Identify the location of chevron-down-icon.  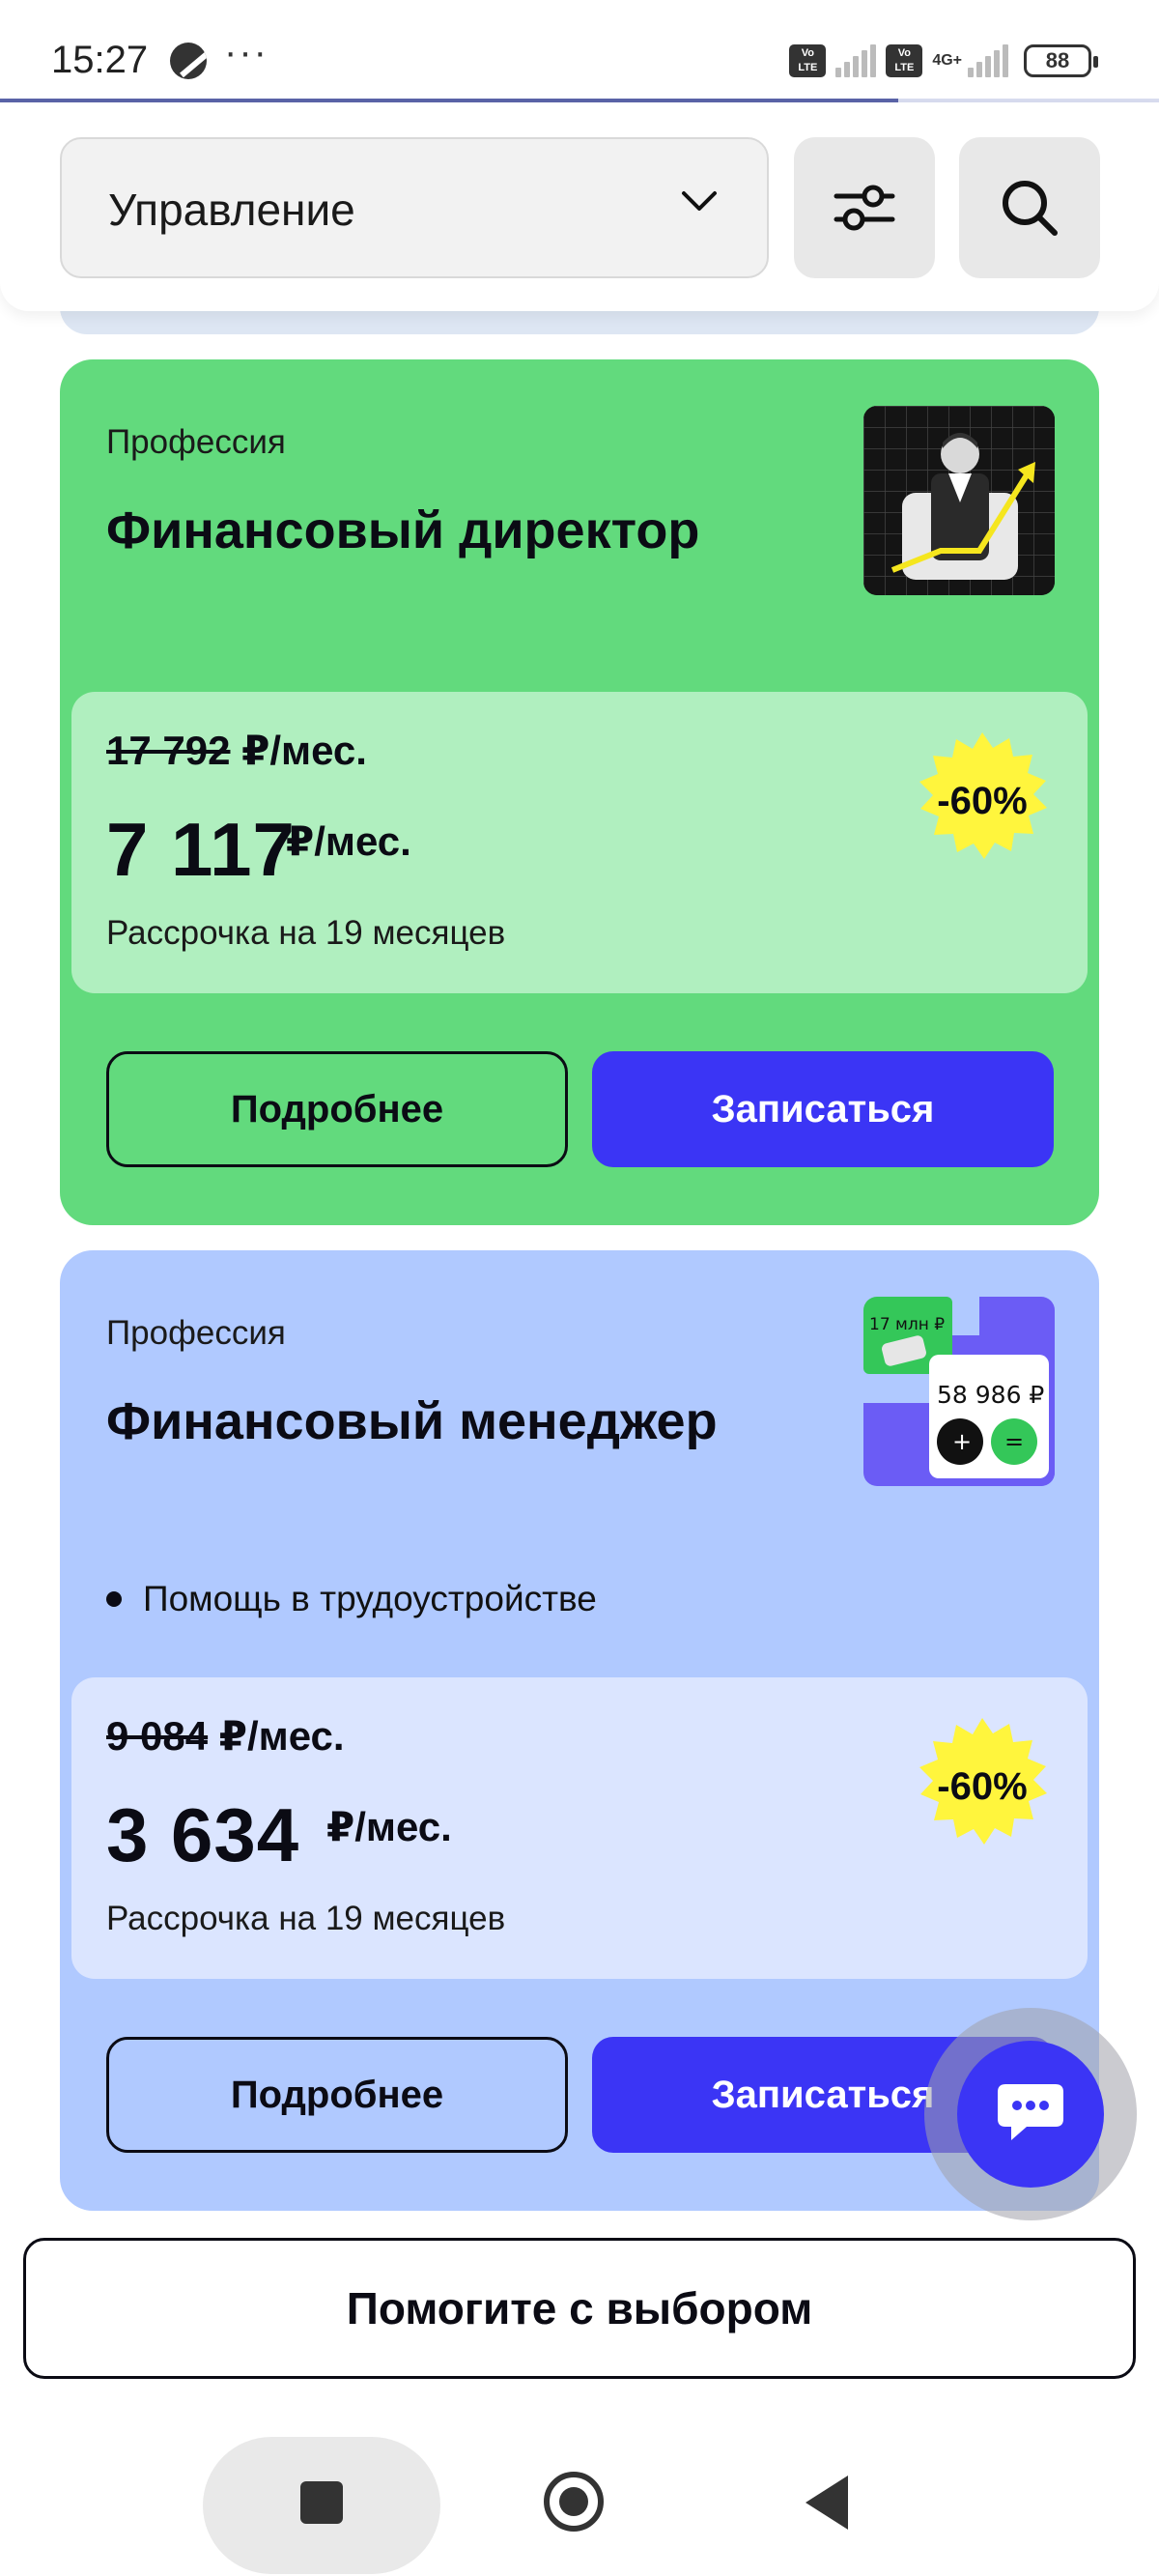
(700, 201).